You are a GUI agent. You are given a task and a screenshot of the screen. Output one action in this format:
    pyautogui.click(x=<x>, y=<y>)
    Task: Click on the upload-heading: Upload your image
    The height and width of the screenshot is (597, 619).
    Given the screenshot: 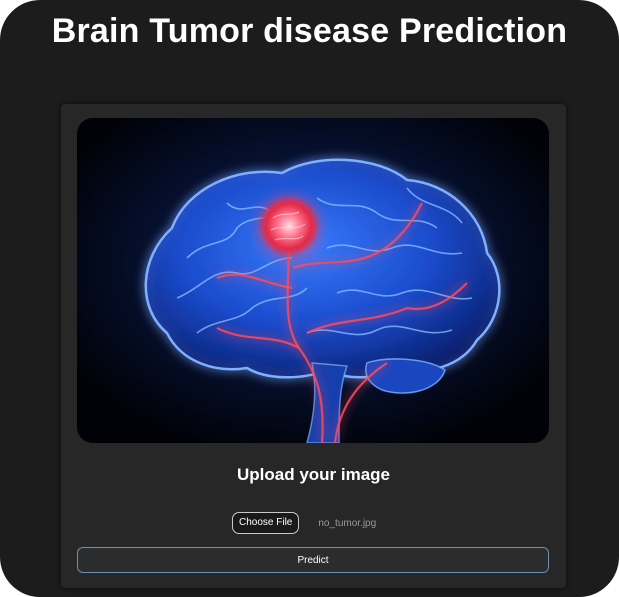 What is the action you would take?
    pyautogui.click(x=313, y=474)
    